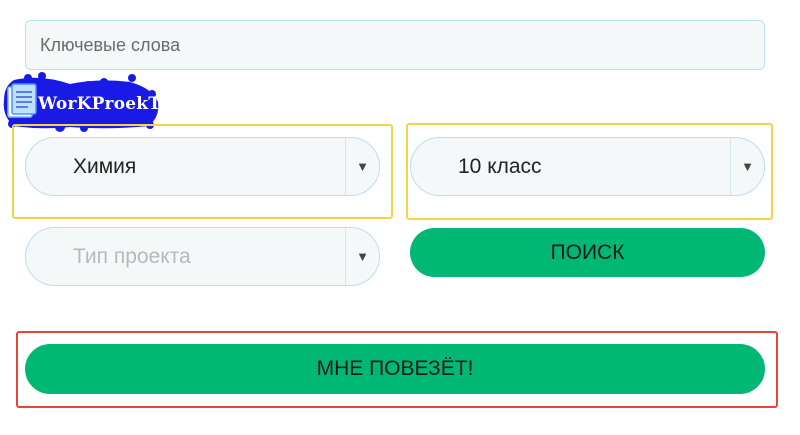 This screenshot has height=435, width=800. Describe the element at coordinates (132, 256) in the screenshot. I see `project-type-placeholder: Тип проекта` at that location.